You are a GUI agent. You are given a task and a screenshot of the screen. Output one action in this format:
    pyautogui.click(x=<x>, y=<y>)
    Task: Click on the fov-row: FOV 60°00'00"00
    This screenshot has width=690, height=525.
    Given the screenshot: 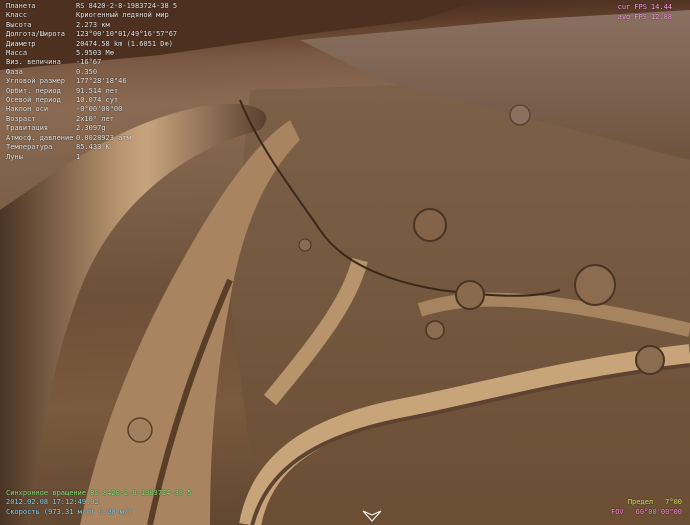 What is the action you would take?
    pyautogui.click(x=646, y=512)
    